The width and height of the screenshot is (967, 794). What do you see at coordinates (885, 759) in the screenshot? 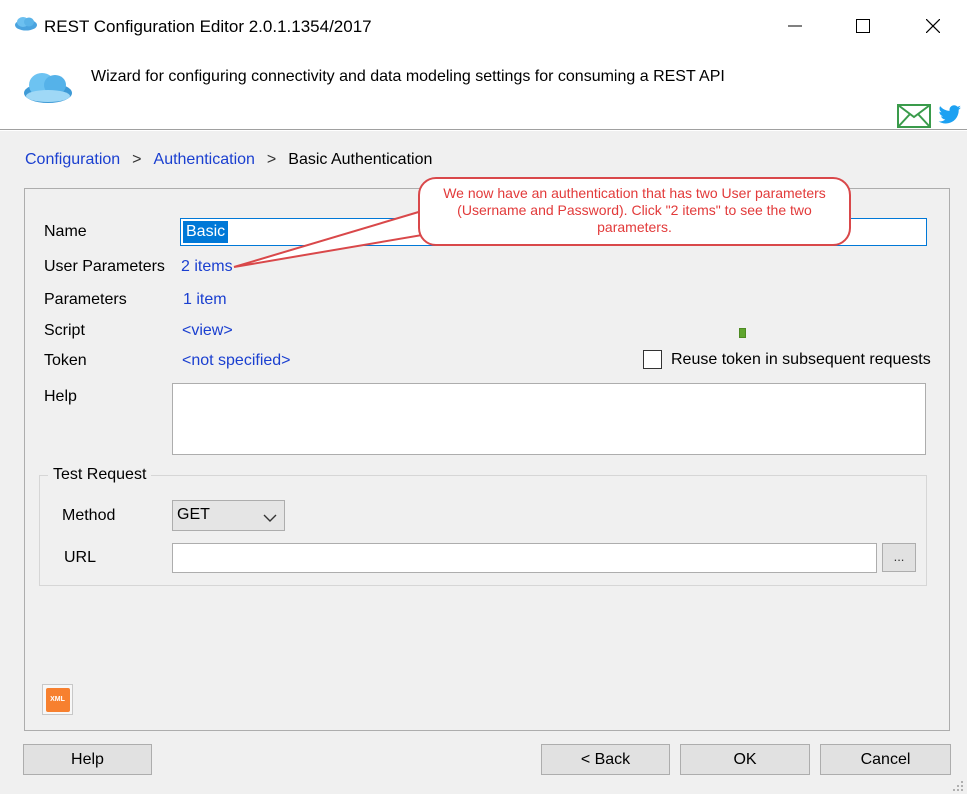
I see `cancel-button: Cancel` at bounding box center [885, 759].